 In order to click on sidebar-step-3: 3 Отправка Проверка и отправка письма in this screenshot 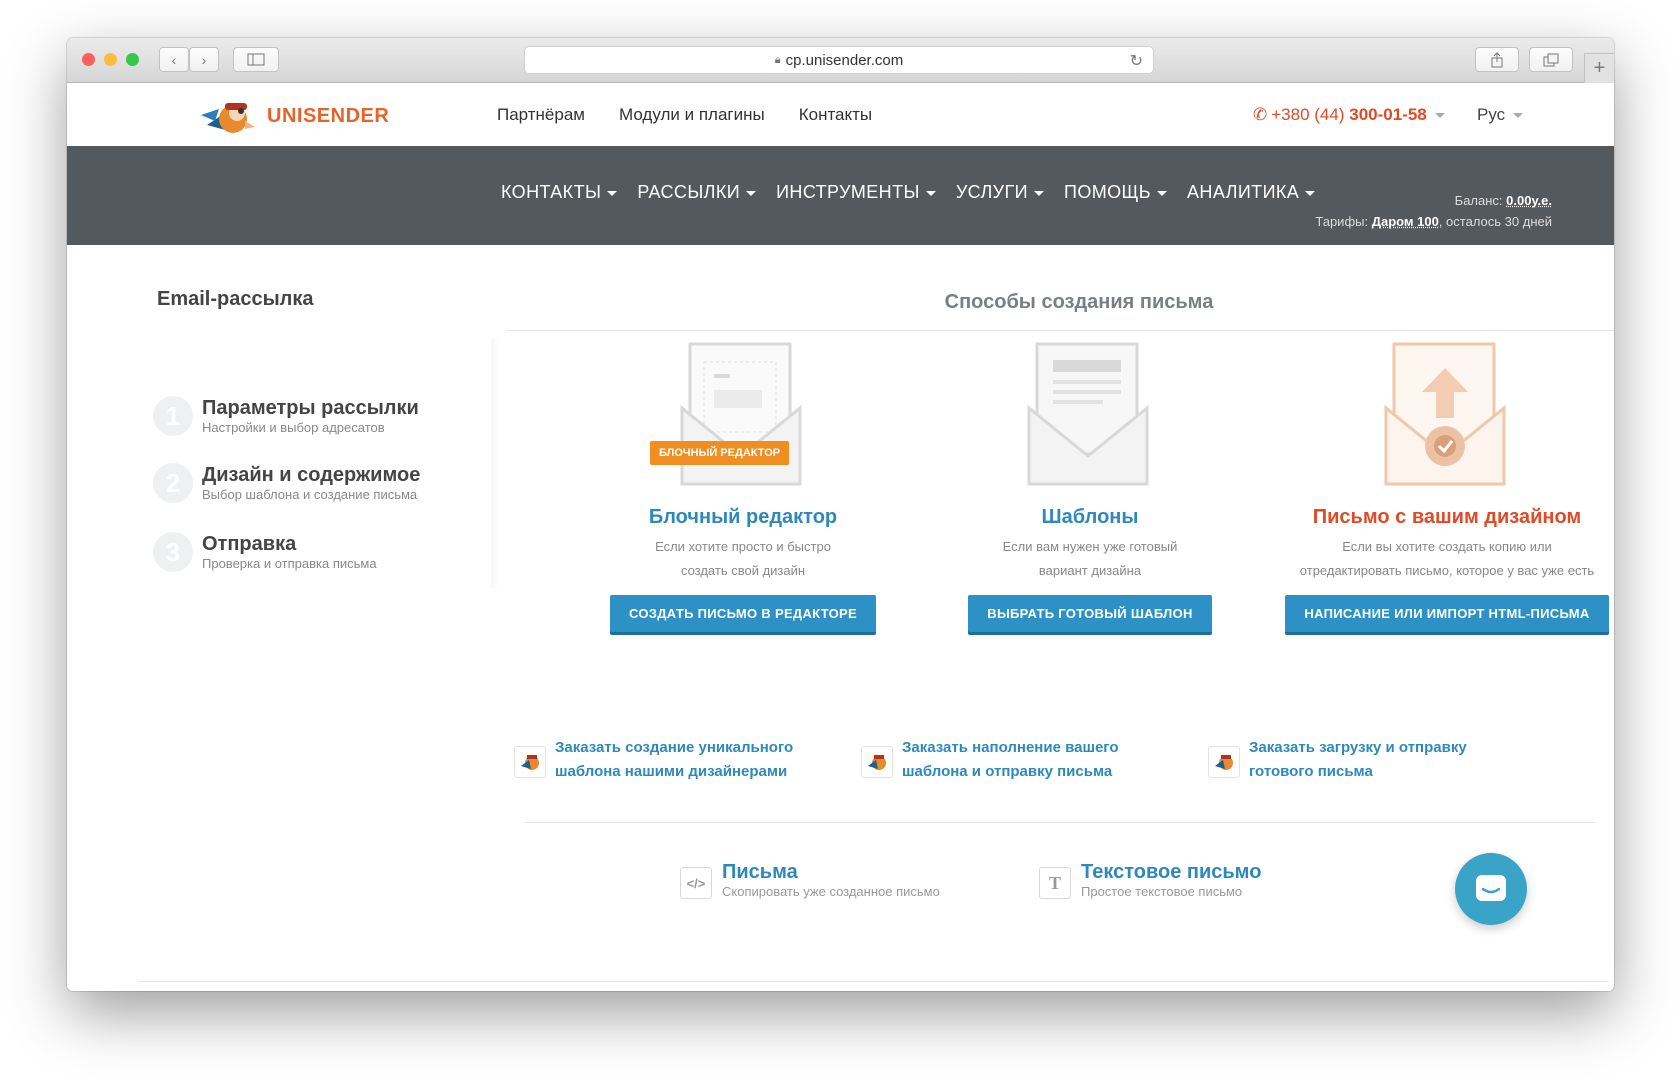, I will do `click(265, 552)`.